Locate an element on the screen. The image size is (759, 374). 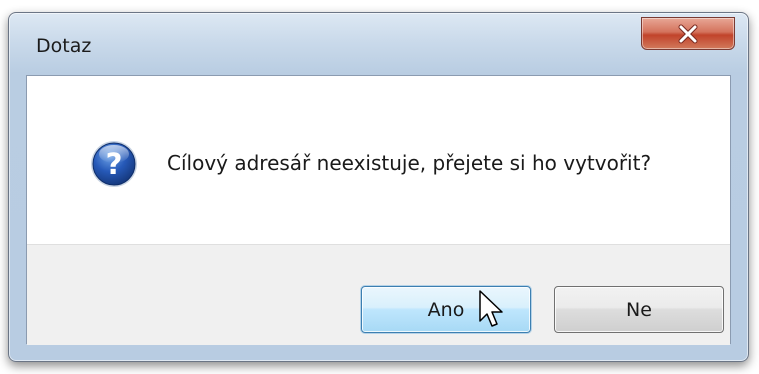
no-button: Ne is located at coordinates (639, 309).